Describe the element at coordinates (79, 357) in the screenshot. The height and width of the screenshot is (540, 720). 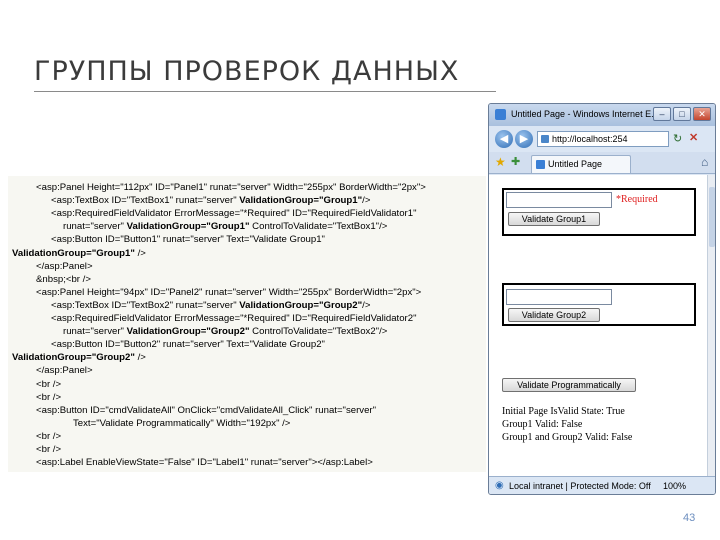
I see `code-line: ValidationGroup="Group2" />` at that location.